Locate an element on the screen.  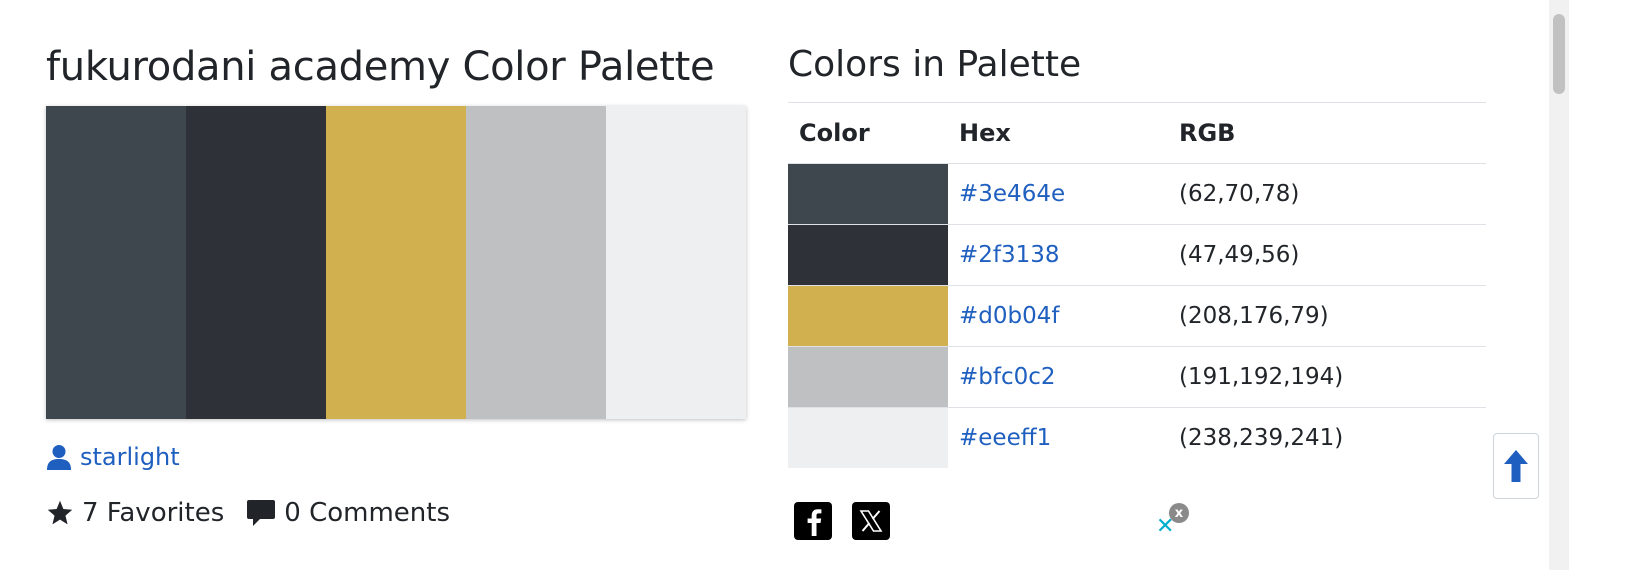
colors-section-title: Colors in Palette is located at coordinates (935, 64).